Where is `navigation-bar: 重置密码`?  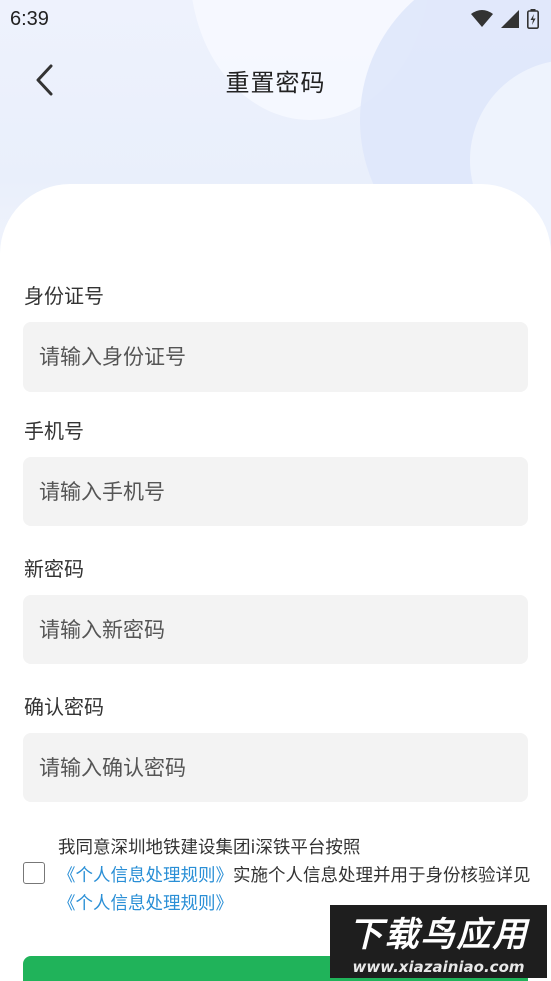 navigation-bar: 重置密码 is located at coordinates (275, 80).